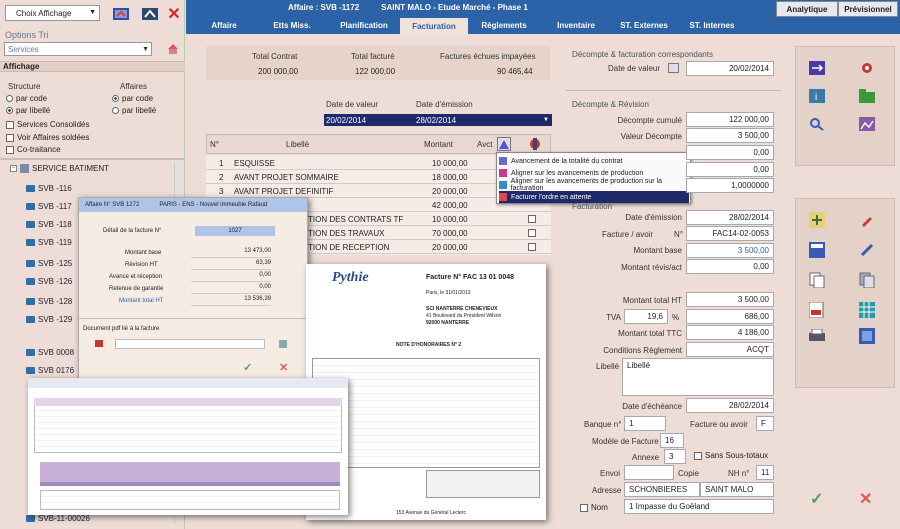  I want to click on structure-par-code-radio: par code, so click(26, 98).